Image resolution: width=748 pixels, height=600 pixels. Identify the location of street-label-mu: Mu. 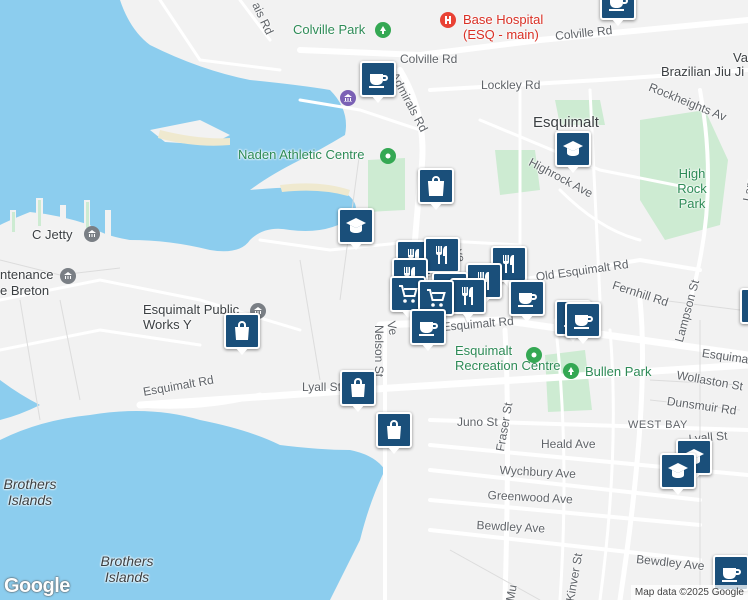
(511, 591).